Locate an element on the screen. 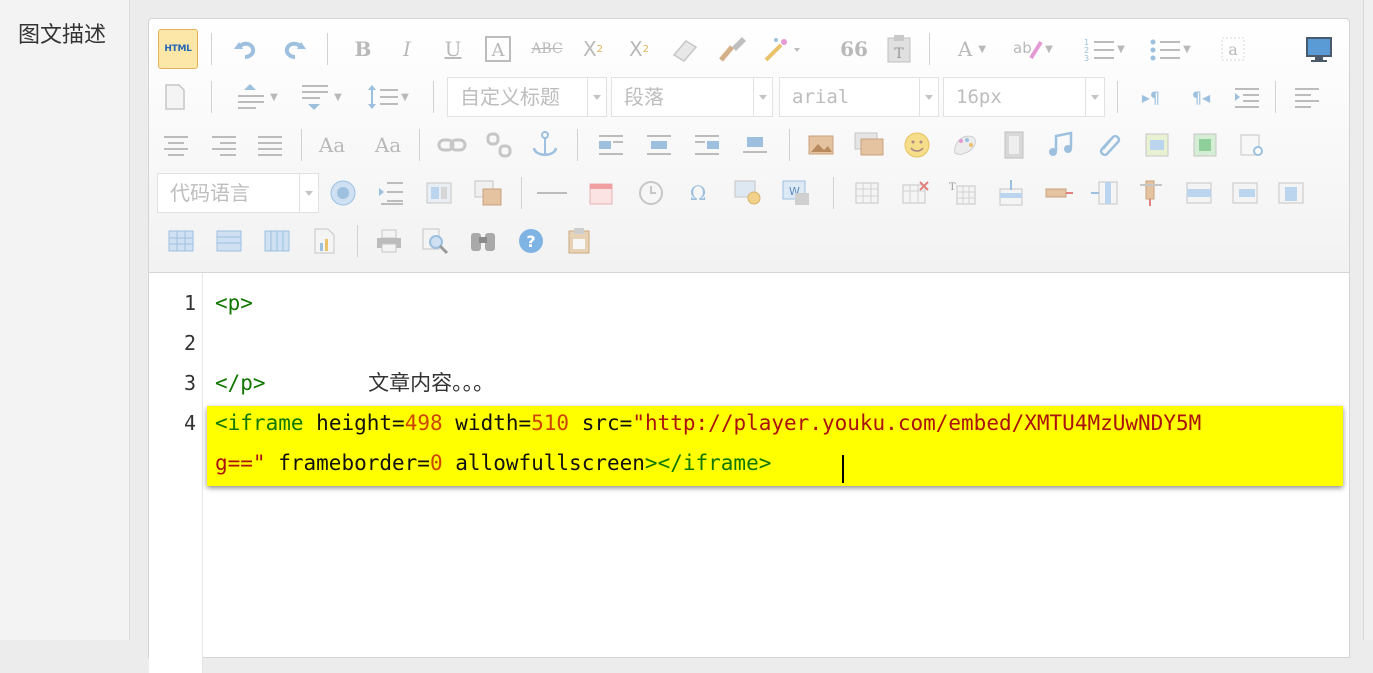  format-match-icon is located at coordinates (733, 49).